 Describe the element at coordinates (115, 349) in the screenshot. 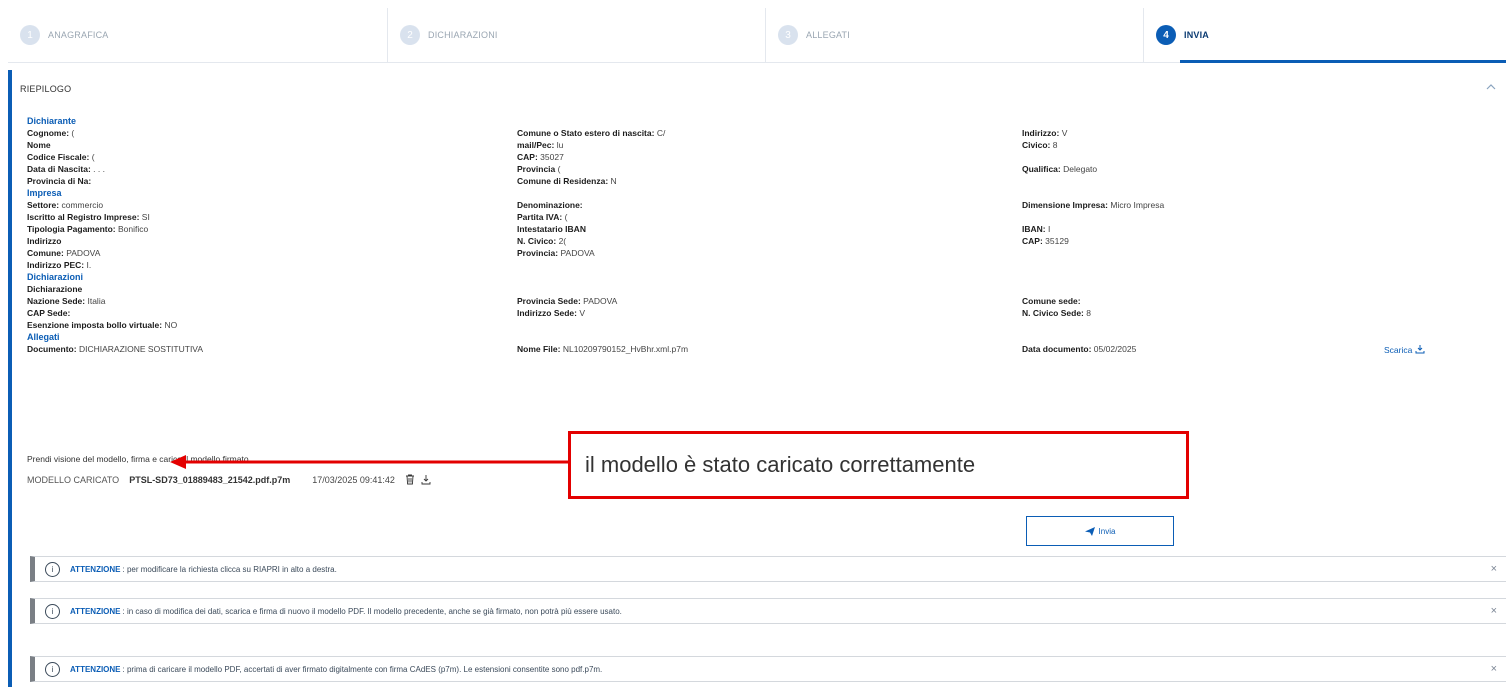

I see `field-documento: Documento: DICHIARAZIONE SOSTITUTIVA` at that location.